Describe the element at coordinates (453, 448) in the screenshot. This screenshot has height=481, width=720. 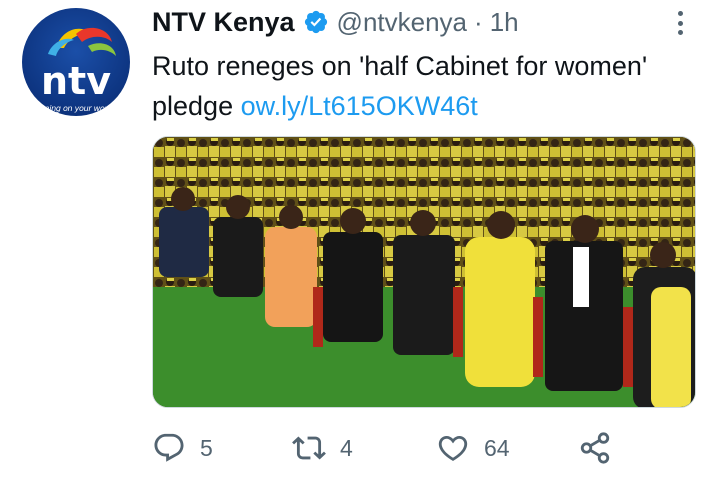
I see `heart-icon` at that location.